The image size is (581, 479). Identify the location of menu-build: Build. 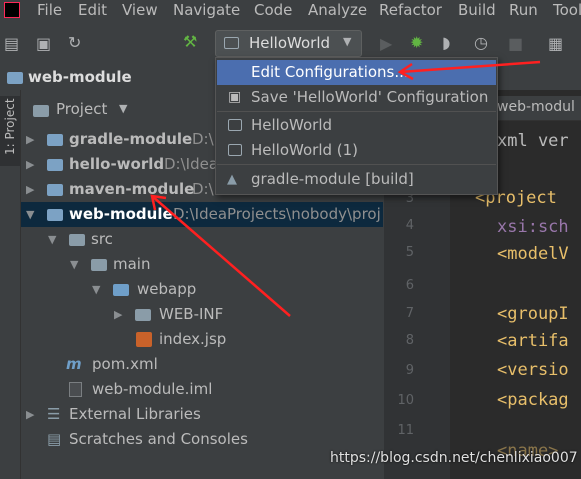
(477, 11).